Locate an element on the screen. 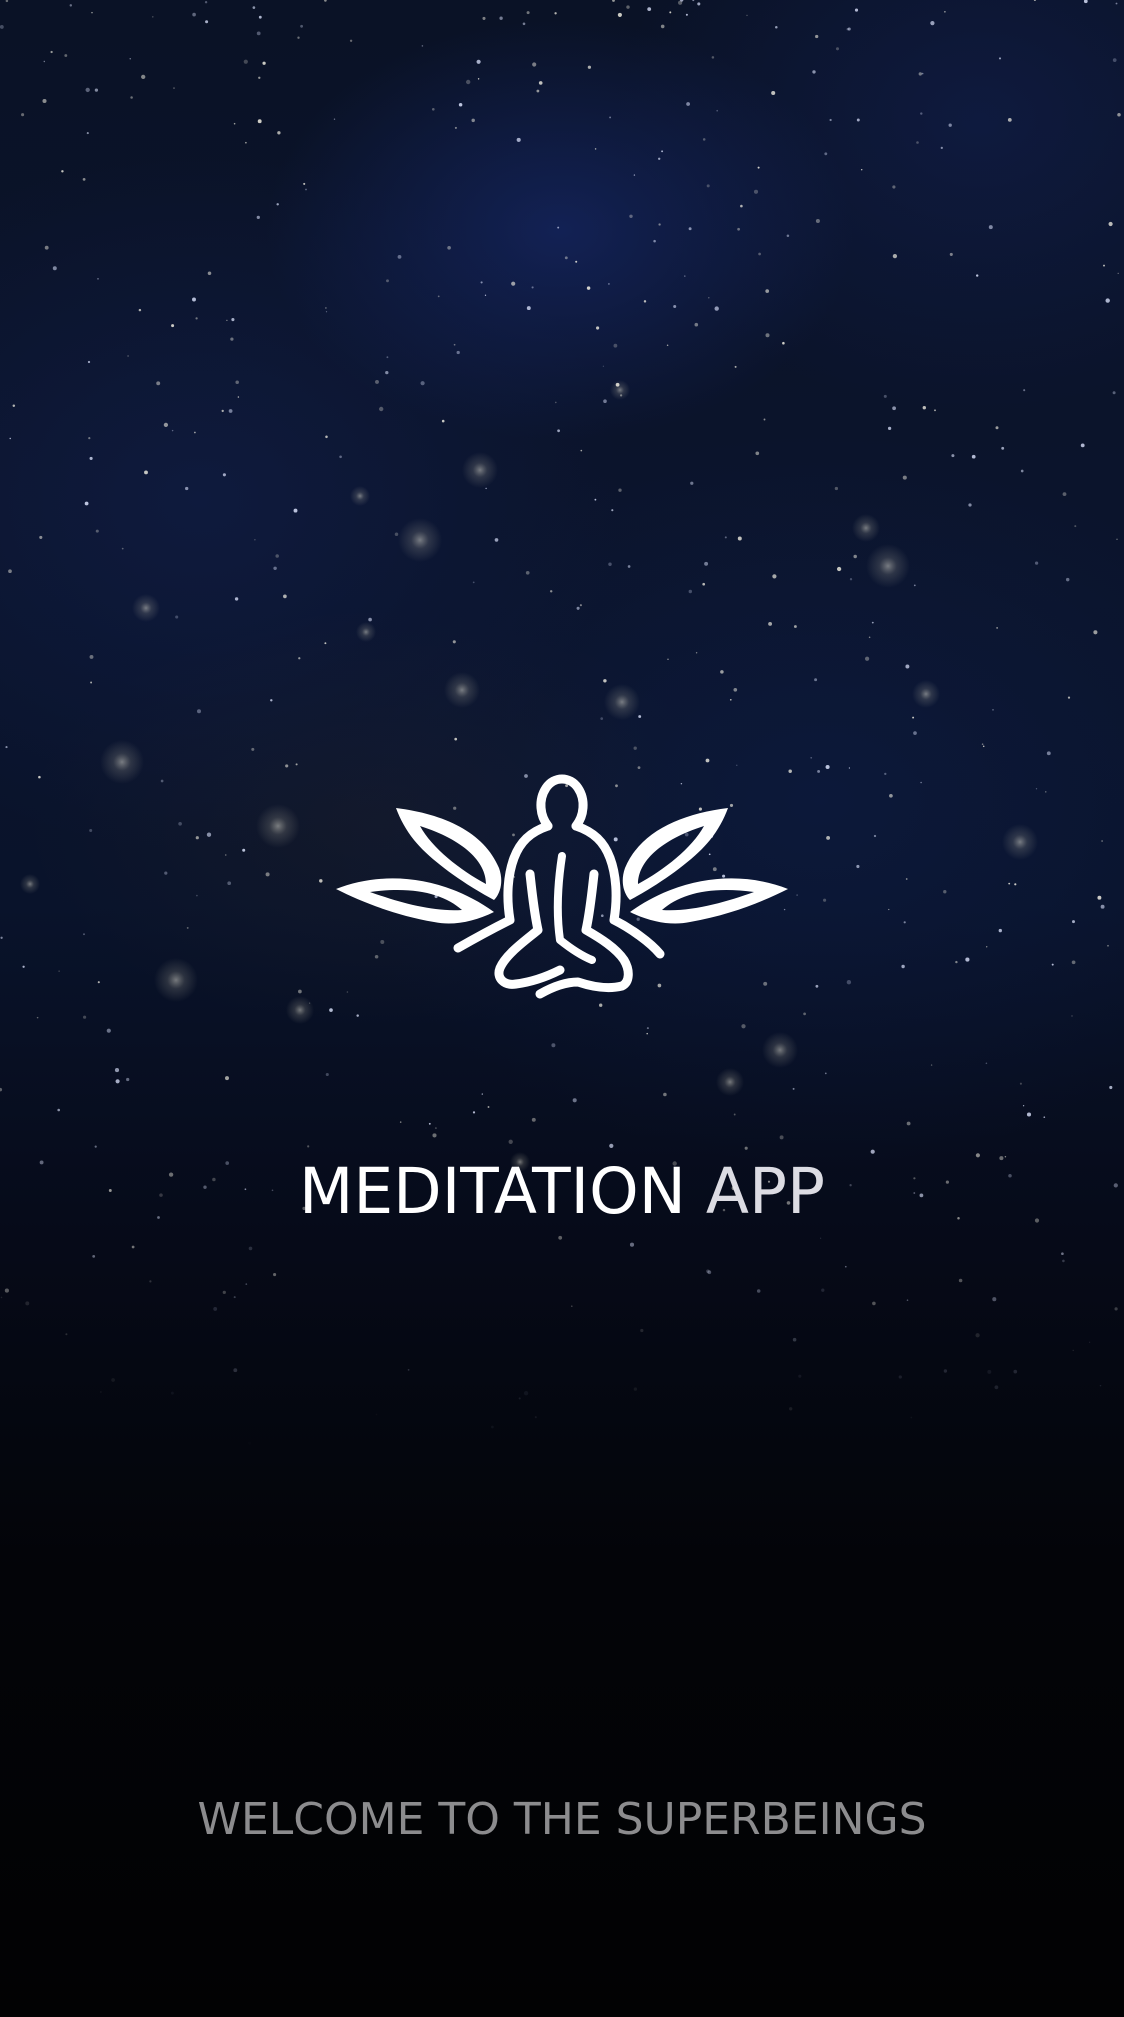 The height and width of the screenshot is (2017, 1124). welcome-tagline: WELCOME TO THE SUPERBEINGS is located at coordinates (562, 1819).